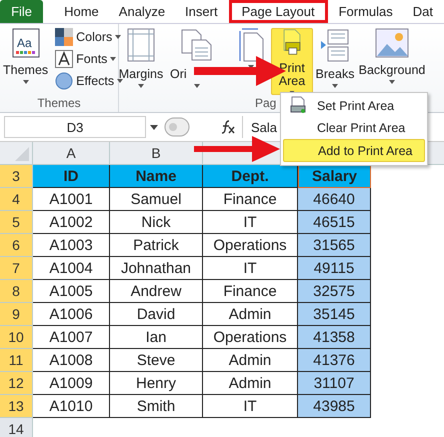 The width and height of the screenshot is (444, 437). Describe the element at coordinates (89, 37) in the screenshot. I see `ribbon-button: Colors` at that location.